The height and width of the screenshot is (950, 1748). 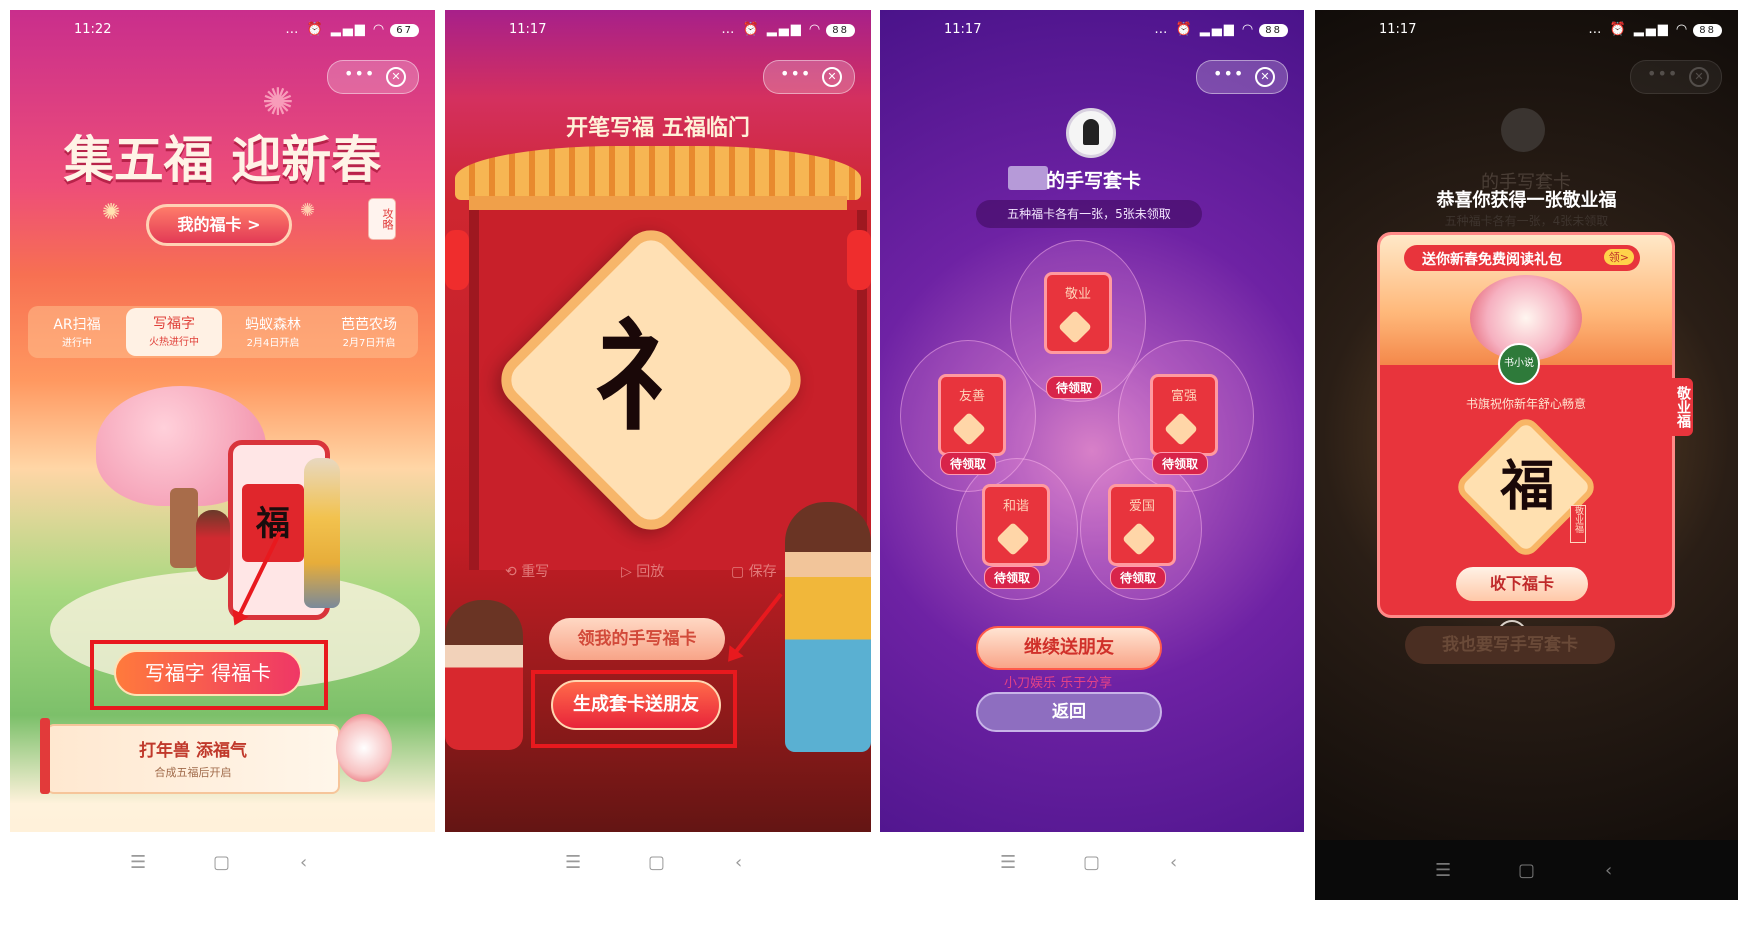 What do you see at coordinates (653, 377) in the screenshot?
I see `handwritten-stroke: 礻` at bounding box center [653, 377].